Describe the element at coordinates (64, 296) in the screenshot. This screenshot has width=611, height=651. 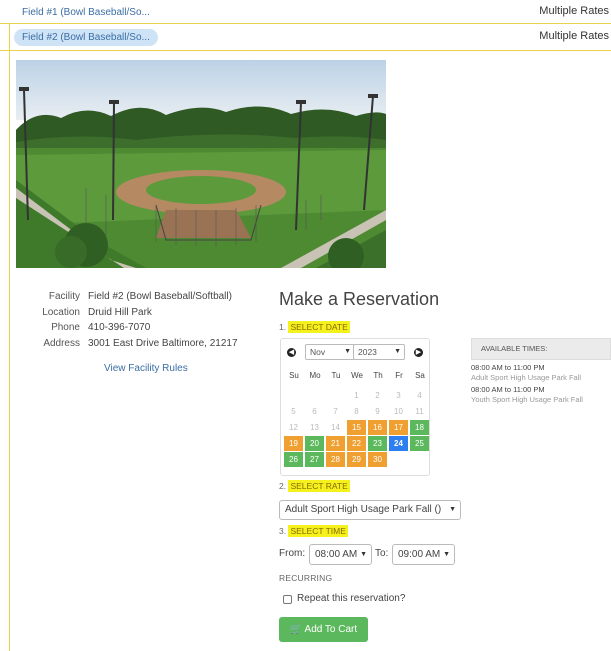
I see `facility-label: Facility` at that location.